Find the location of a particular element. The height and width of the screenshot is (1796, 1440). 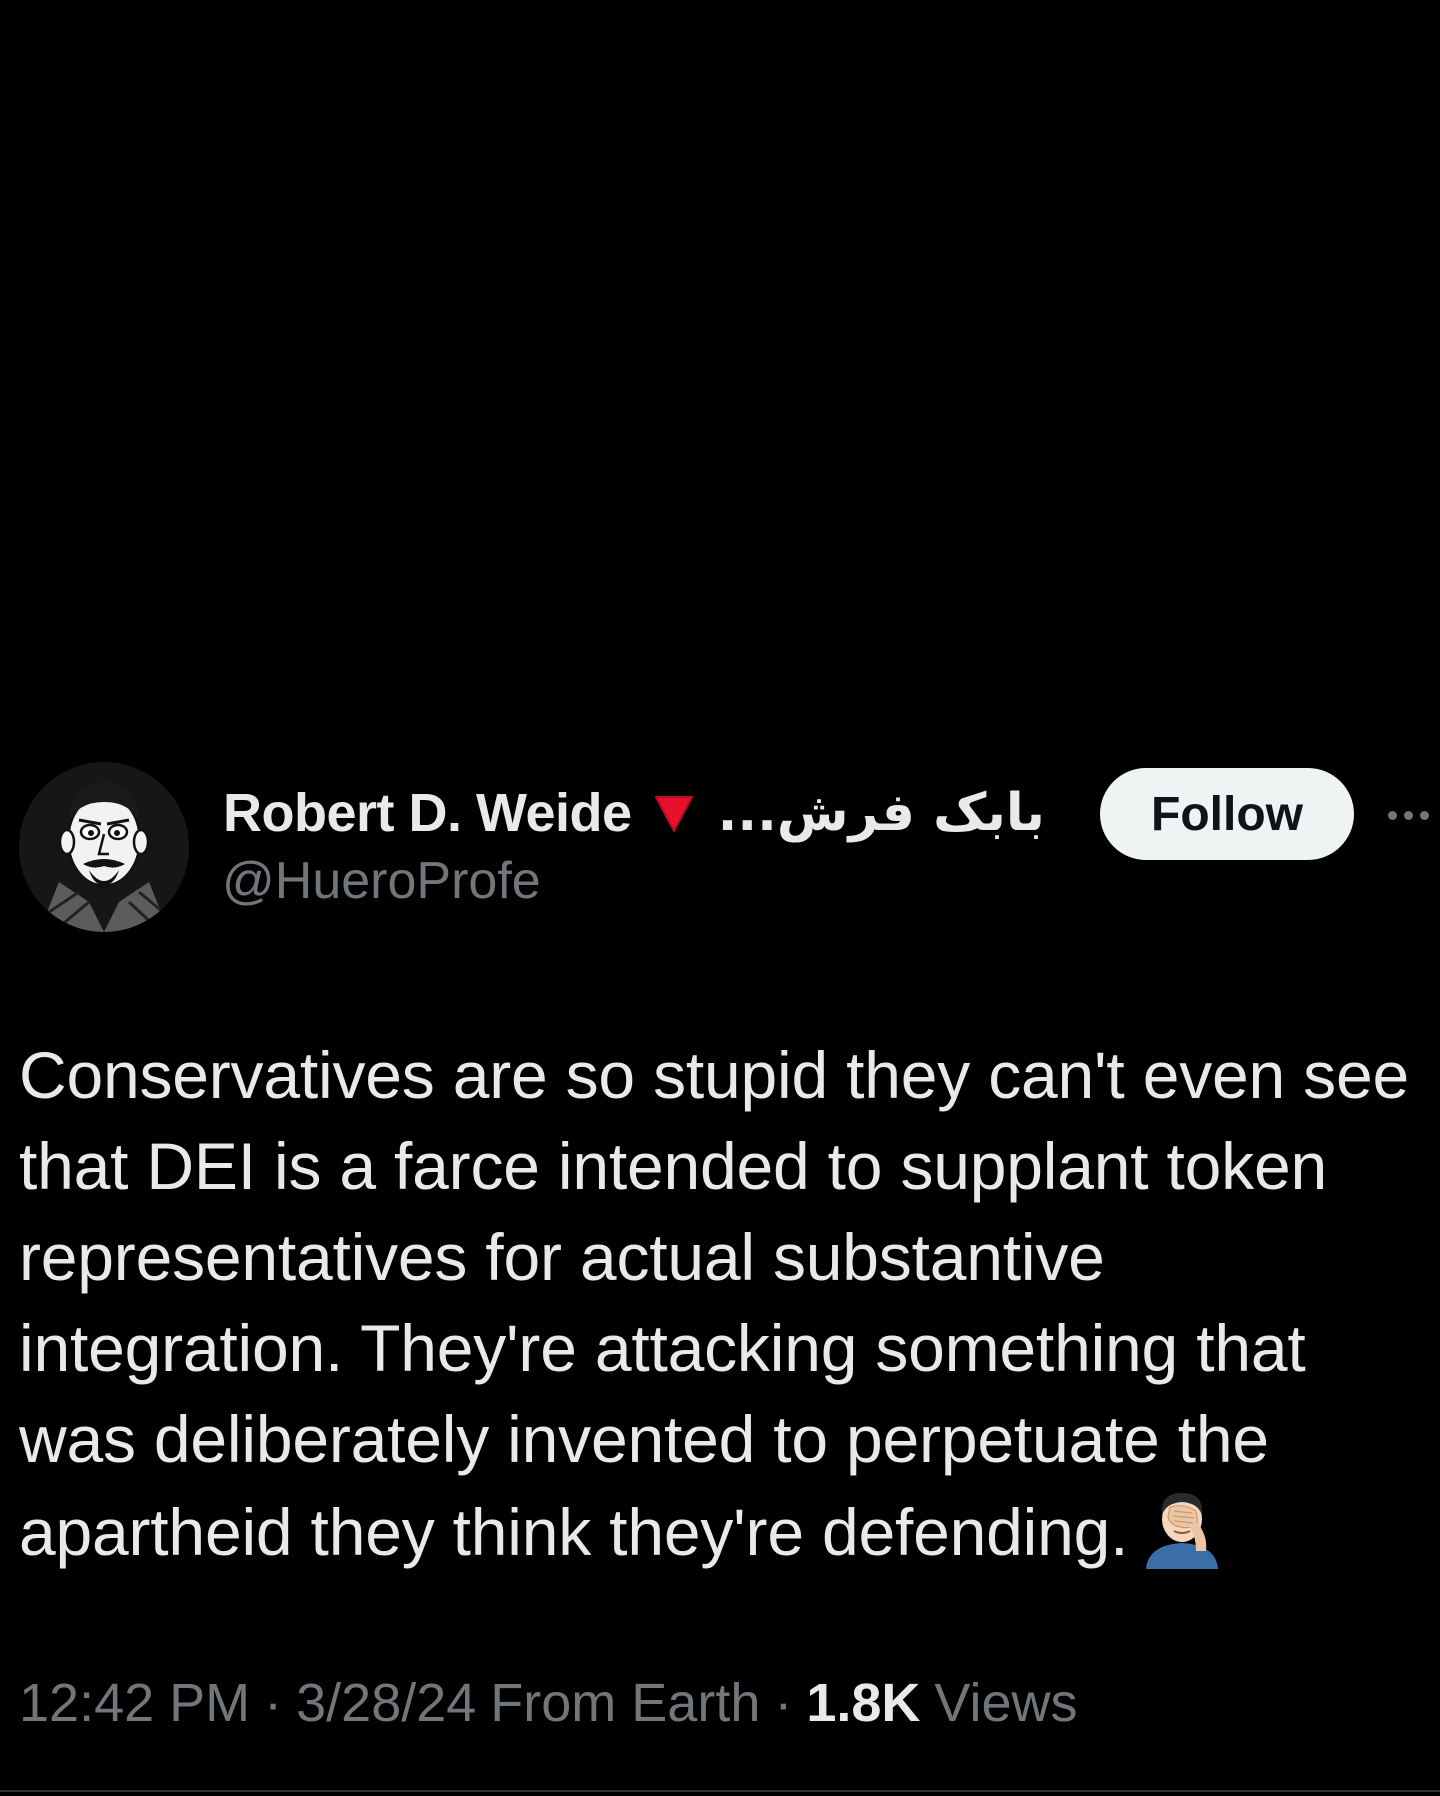

red-triangle-icon is located at coordinates (674, 813).